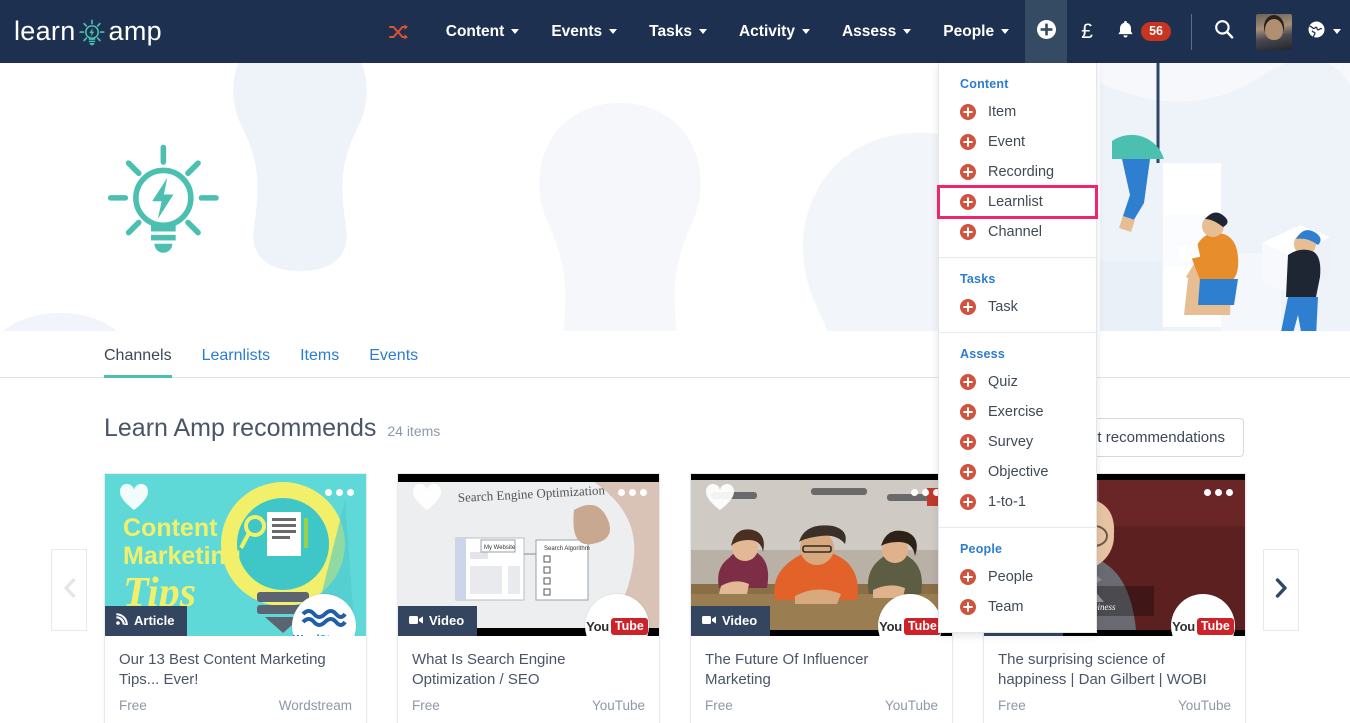 Image resolution: width=1350 pixels, height=723 pixels. I want to click on dropdown-section-title: Content, so click(984, 84).